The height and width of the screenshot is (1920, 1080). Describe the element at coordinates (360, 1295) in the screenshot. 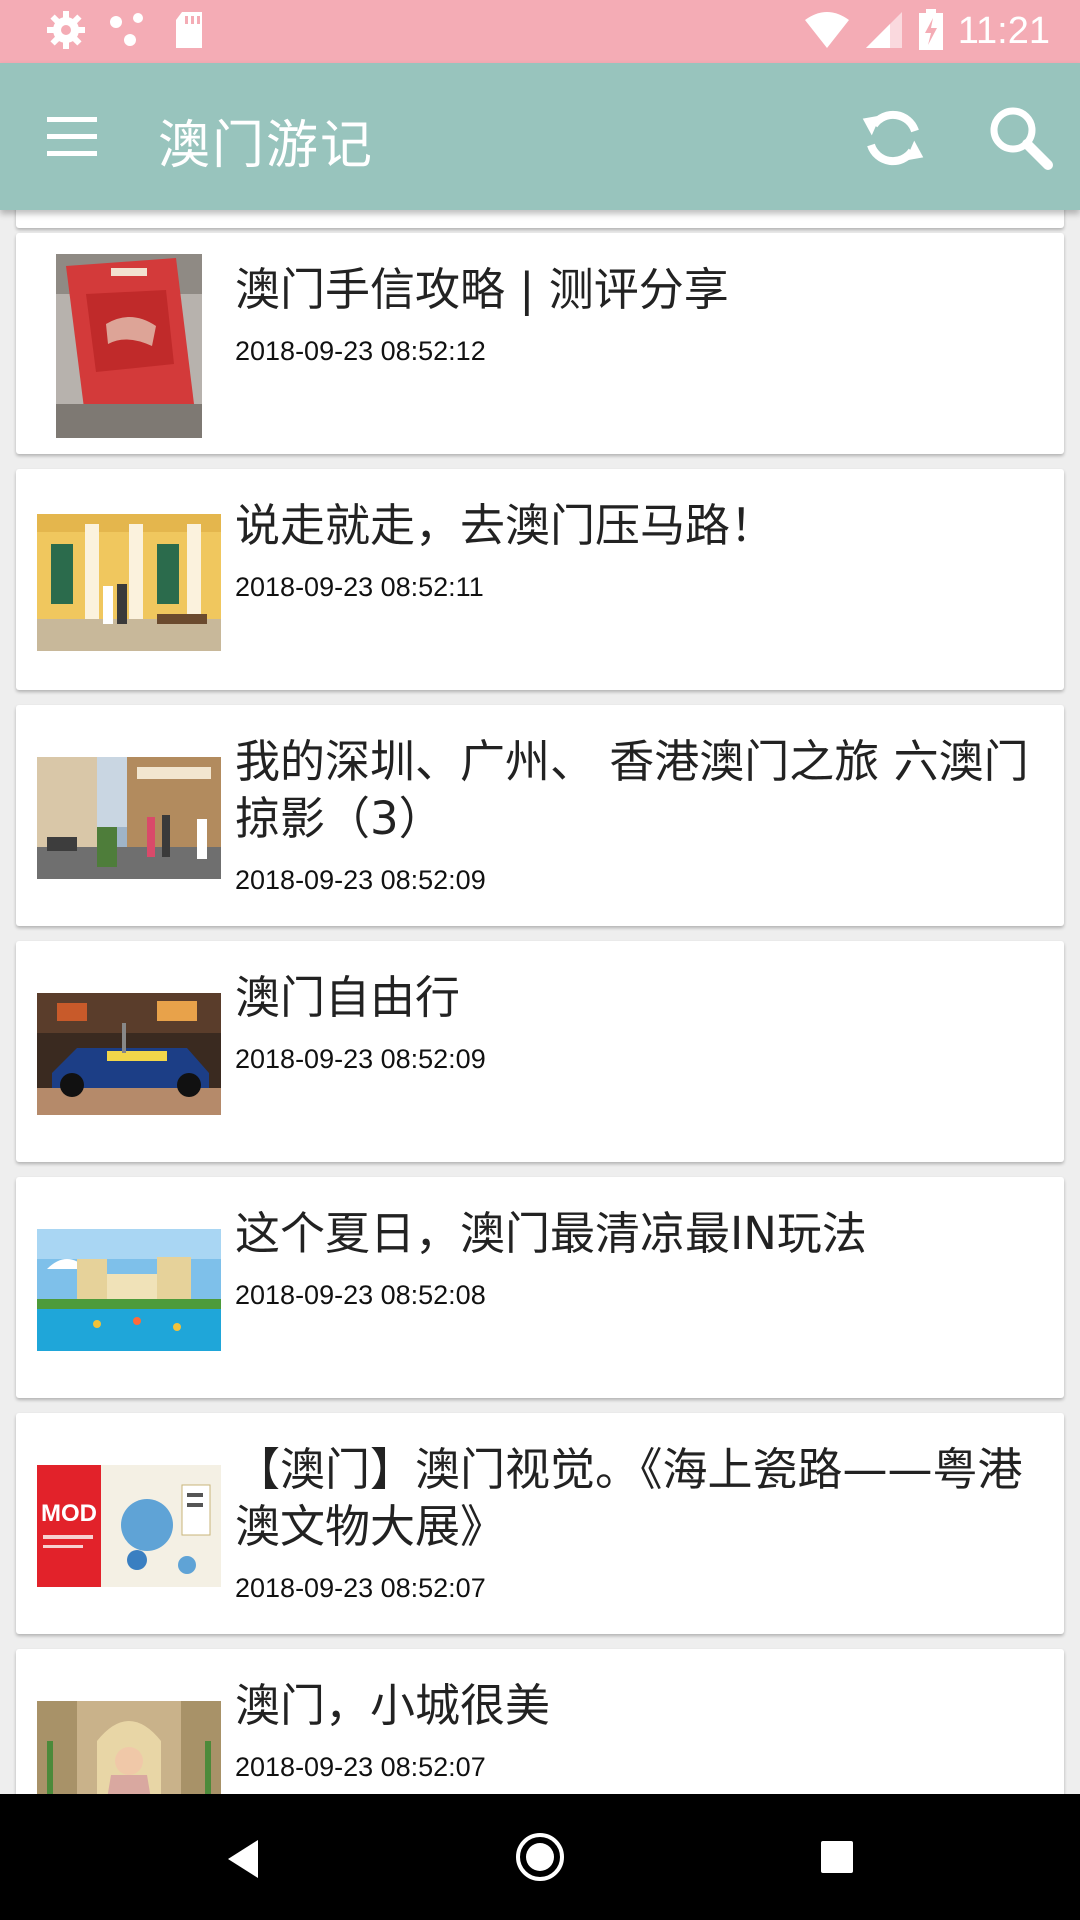

I see `article-date: 2018-09-23 08:52:08` at that location.